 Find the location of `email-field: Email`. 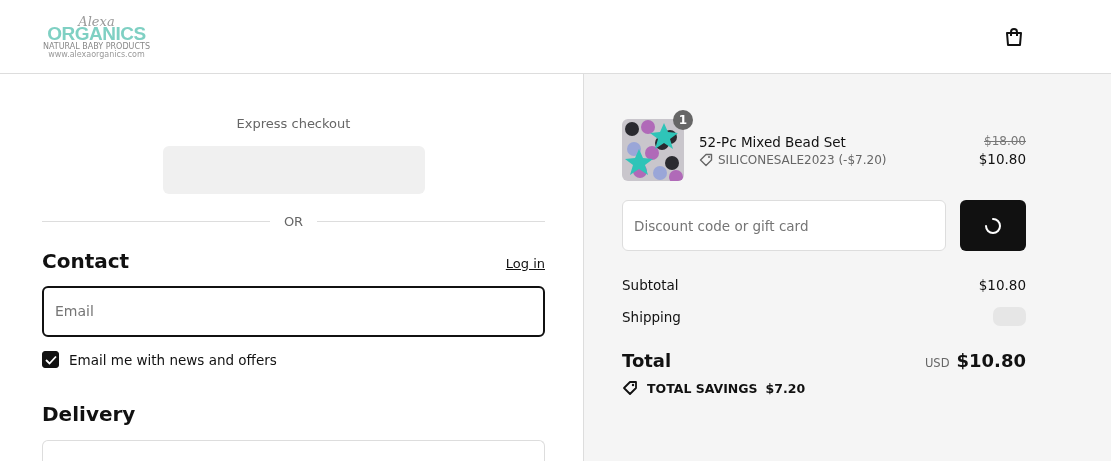

email-field: Email is located at coordinates (293, 311).